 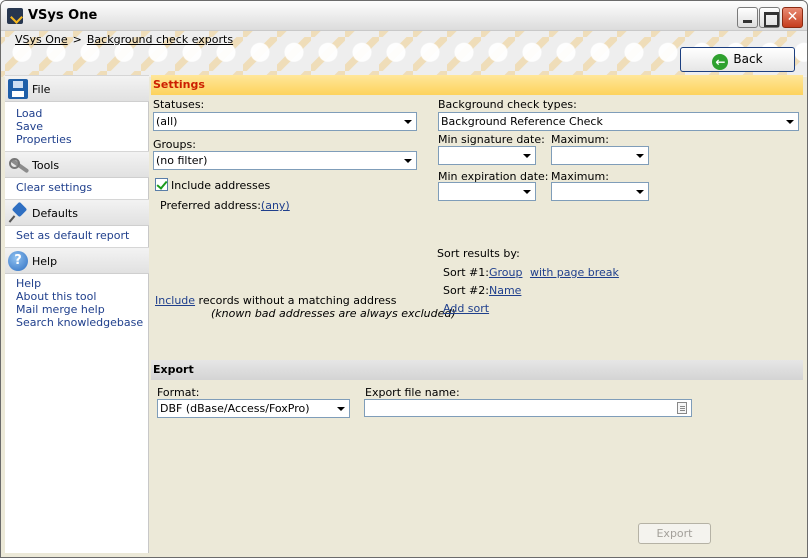 I want to click on back-arrow-icon: ←, so click(x=720, y=62).